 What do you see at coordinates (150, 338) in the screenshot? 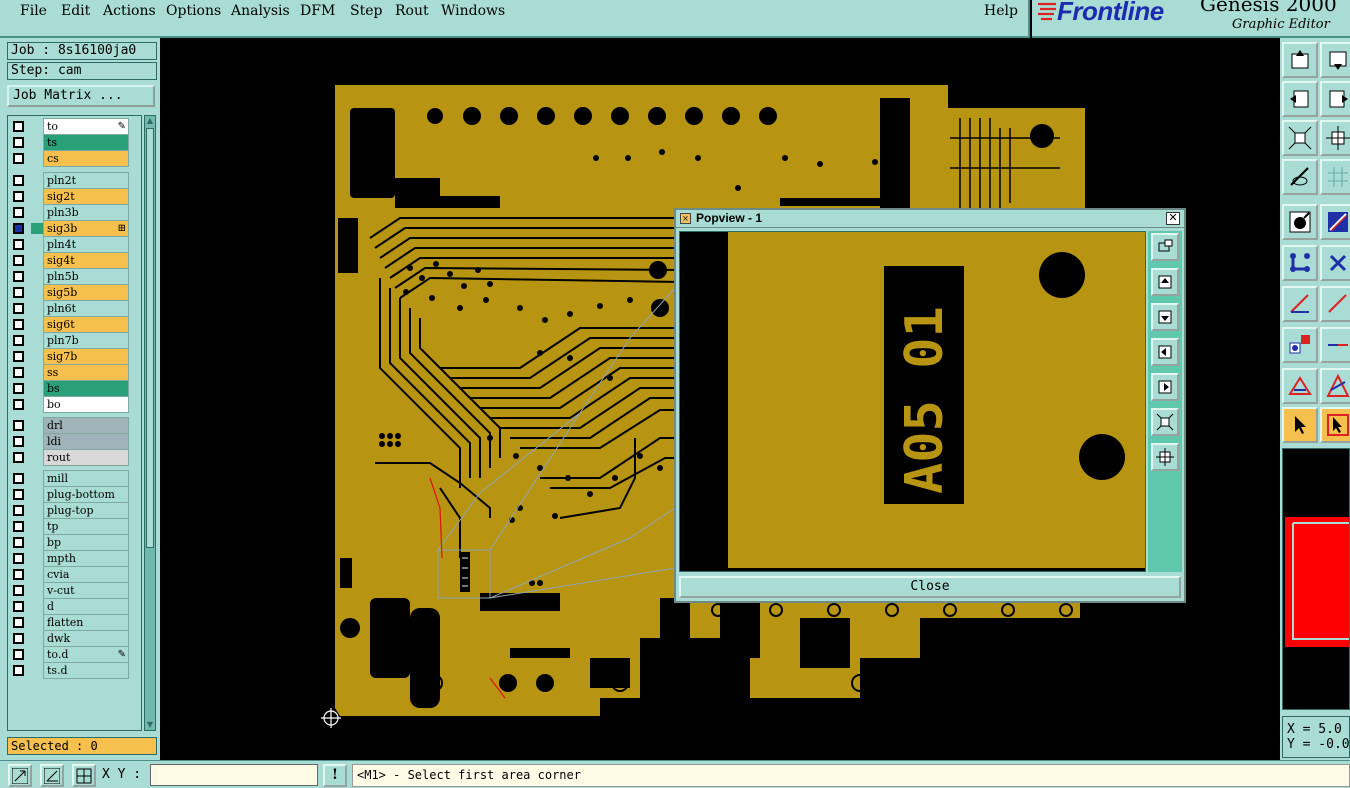
I see `scroll-thumb` at bounding box center [150, 338].